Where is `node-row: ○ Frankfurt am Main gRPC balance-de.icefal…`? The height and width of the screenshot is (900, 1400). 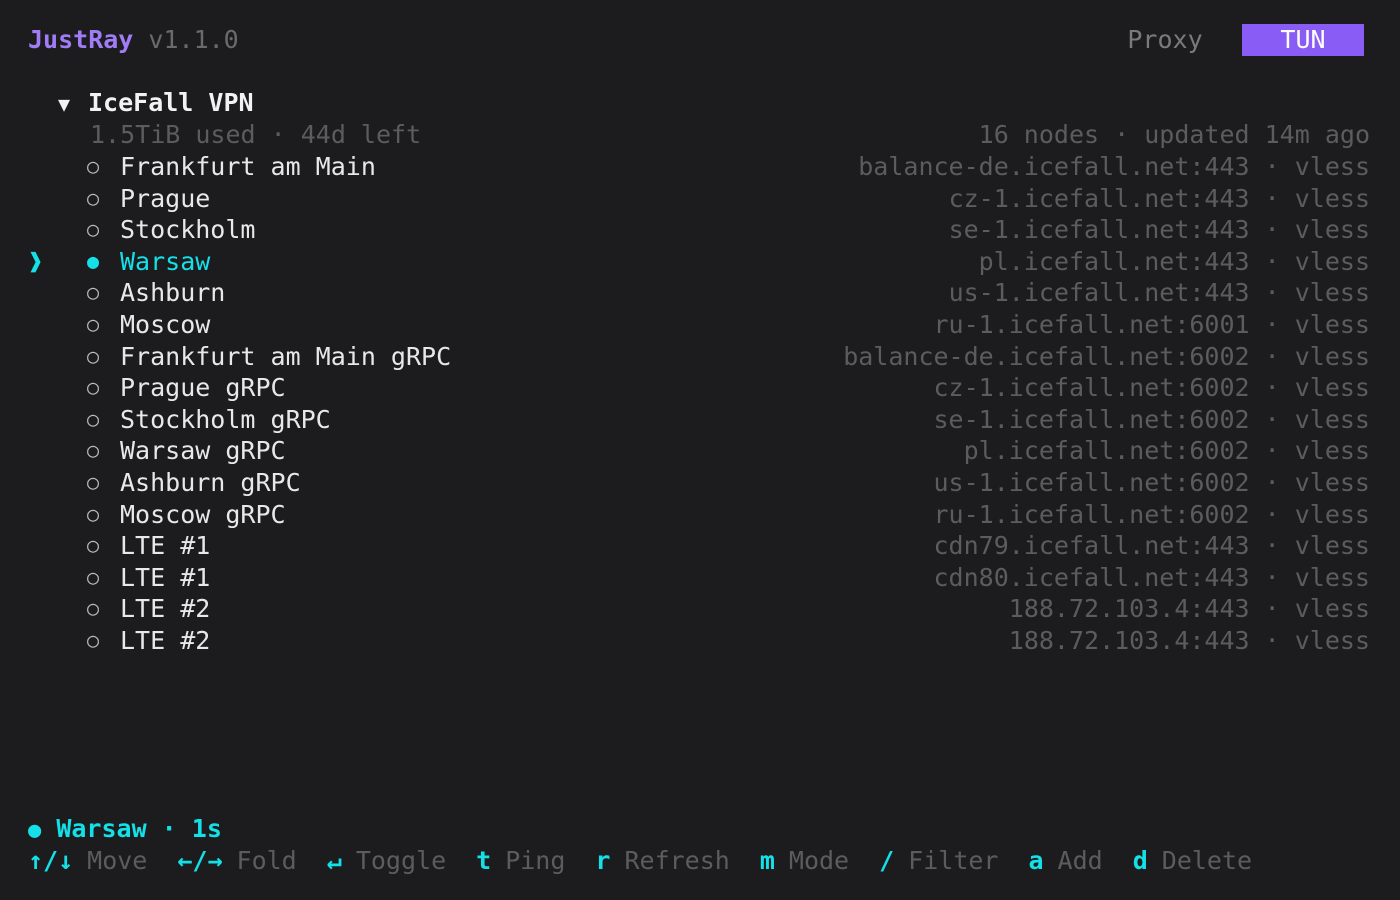
node-row: ○ Frankfurt am Main gRPC balance-de.icefal… is located at coordinates (700, 356).